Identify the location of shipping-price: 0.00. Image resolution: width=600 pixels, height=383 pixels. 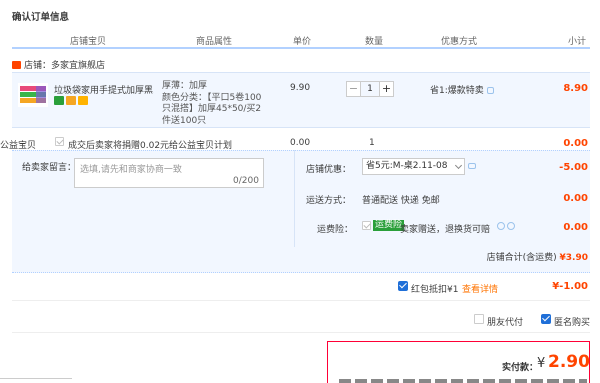
(575, 198).